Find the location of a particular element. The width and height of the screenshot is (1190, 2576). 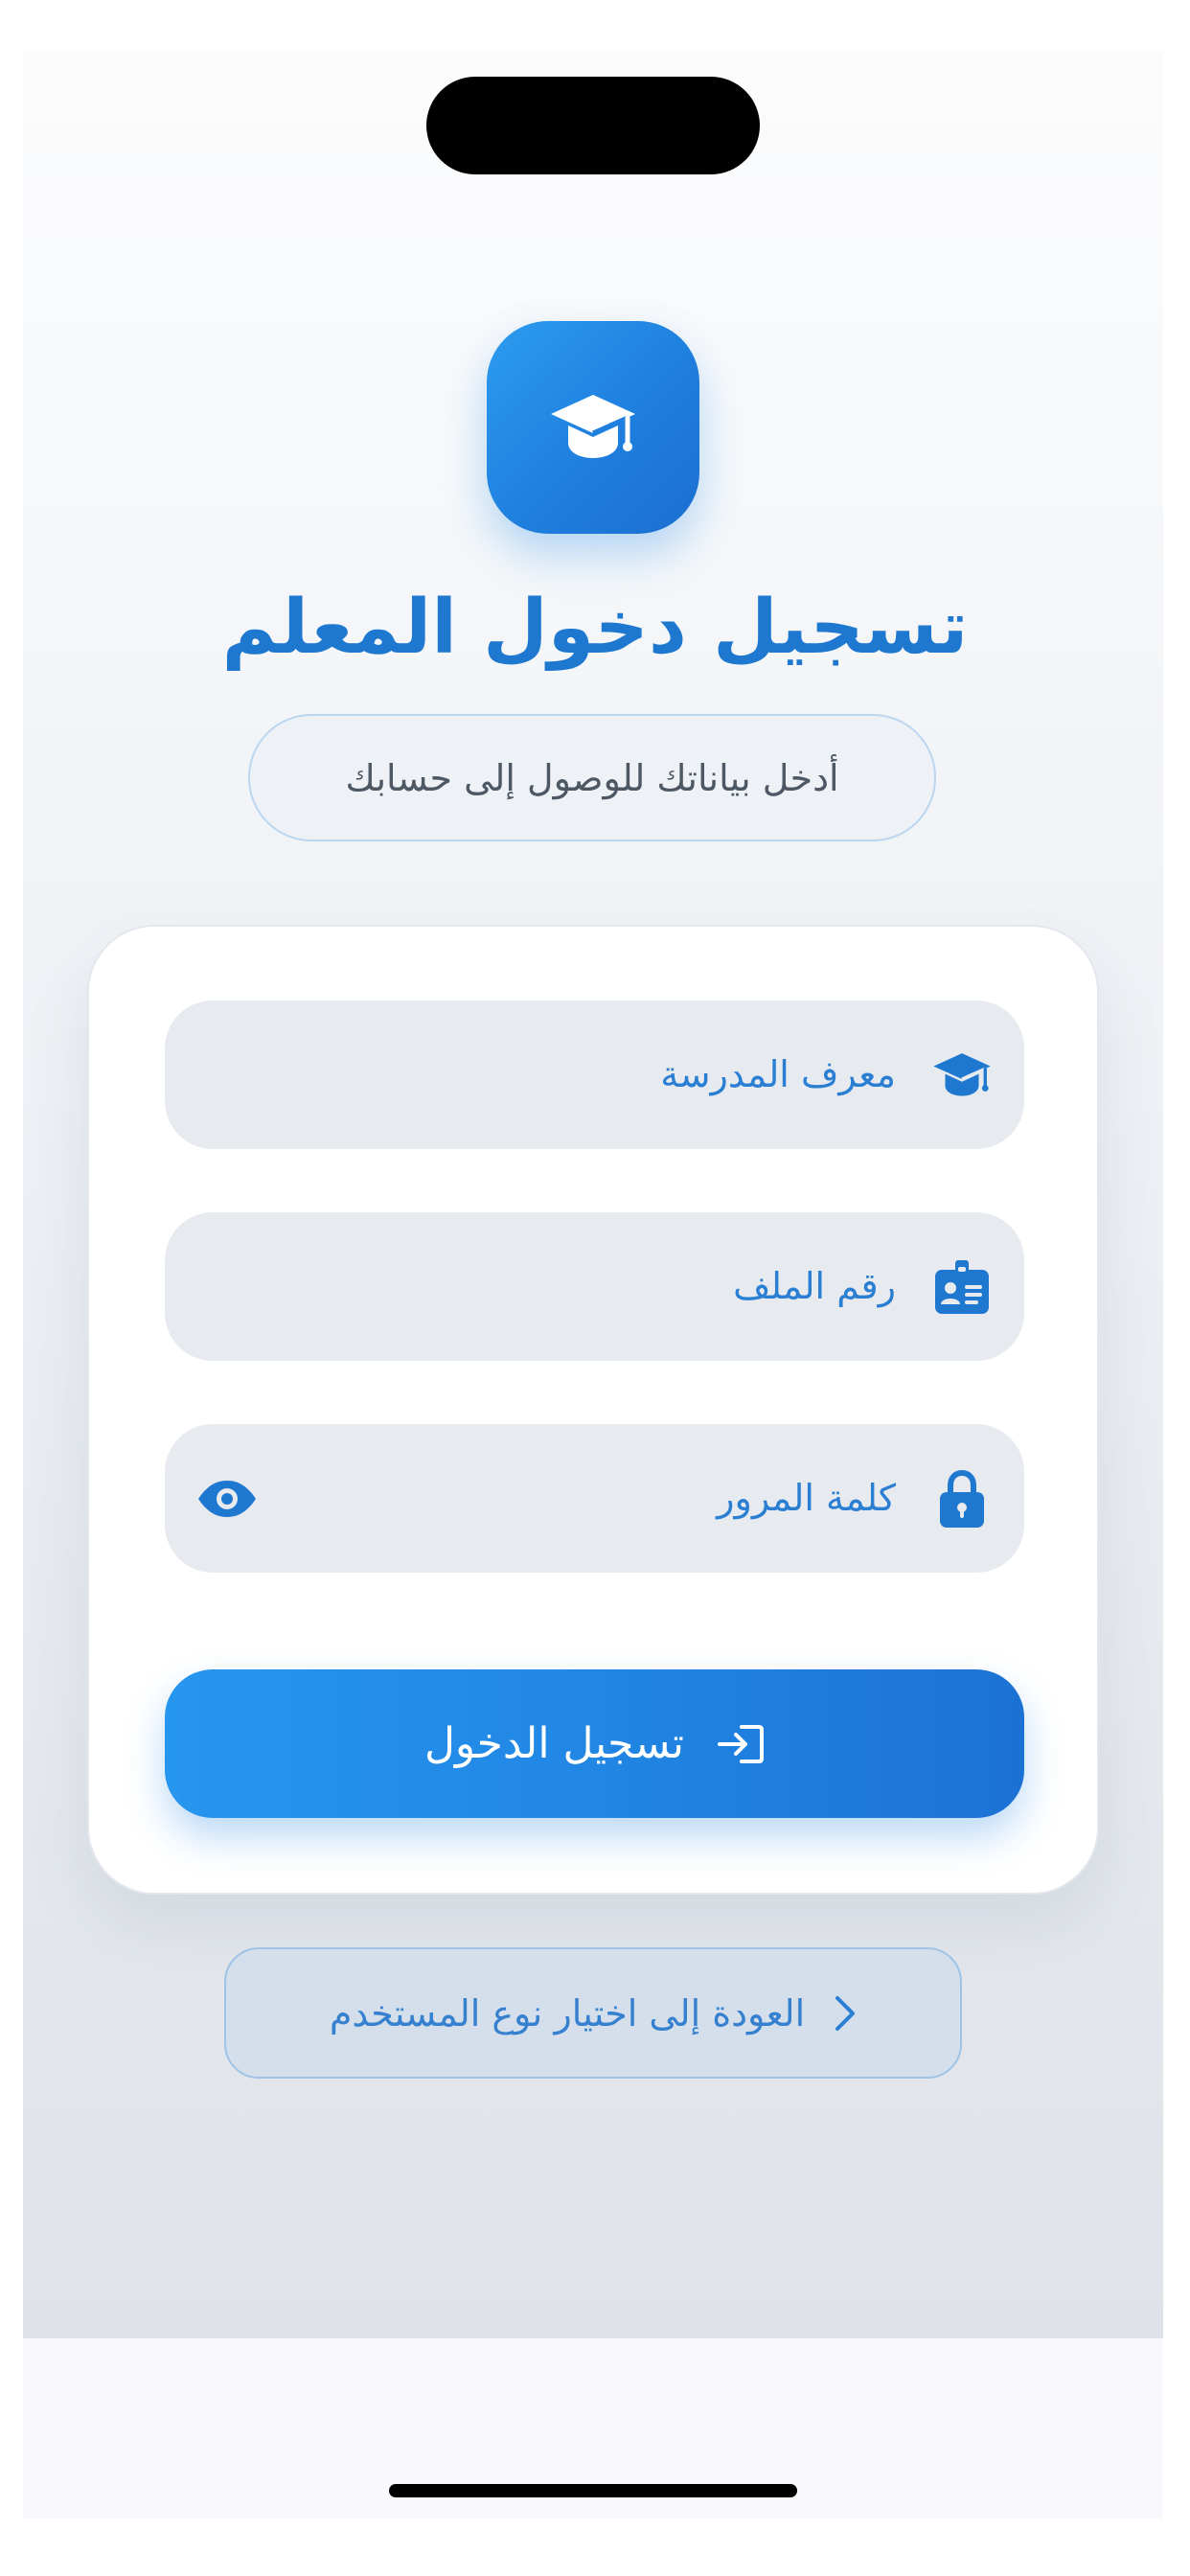

app-logo is located at coordinates (593, 427).